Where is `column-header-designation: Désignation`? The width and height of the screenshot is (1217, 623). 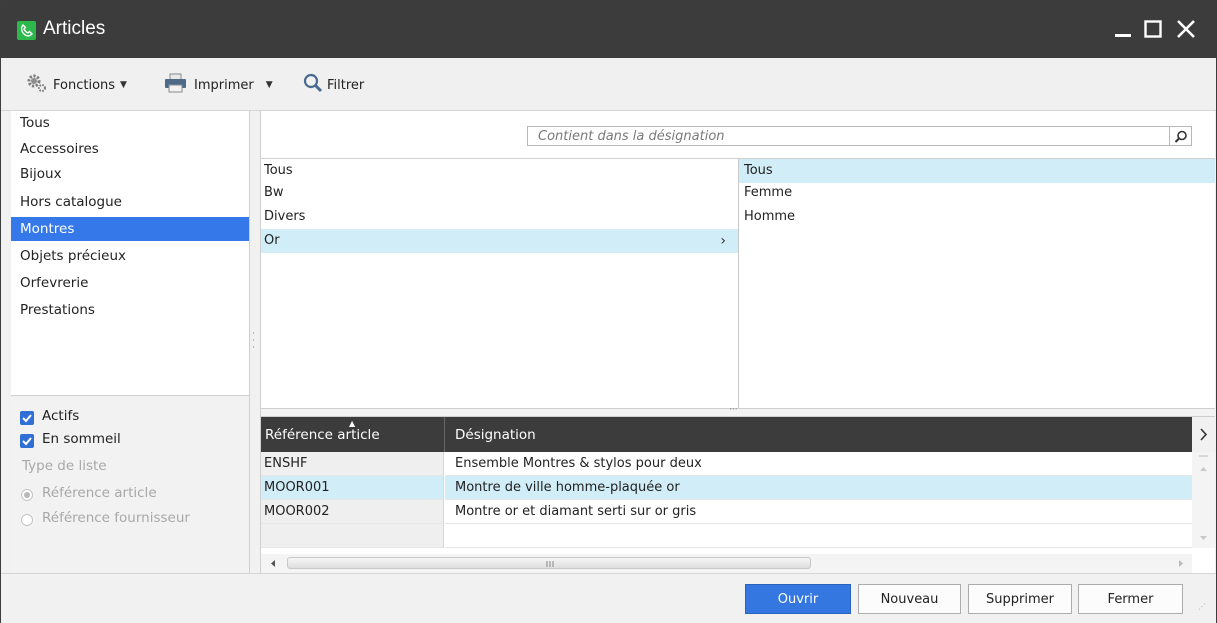 column-header-designation: Désignation is located at coordinates (495, 434).